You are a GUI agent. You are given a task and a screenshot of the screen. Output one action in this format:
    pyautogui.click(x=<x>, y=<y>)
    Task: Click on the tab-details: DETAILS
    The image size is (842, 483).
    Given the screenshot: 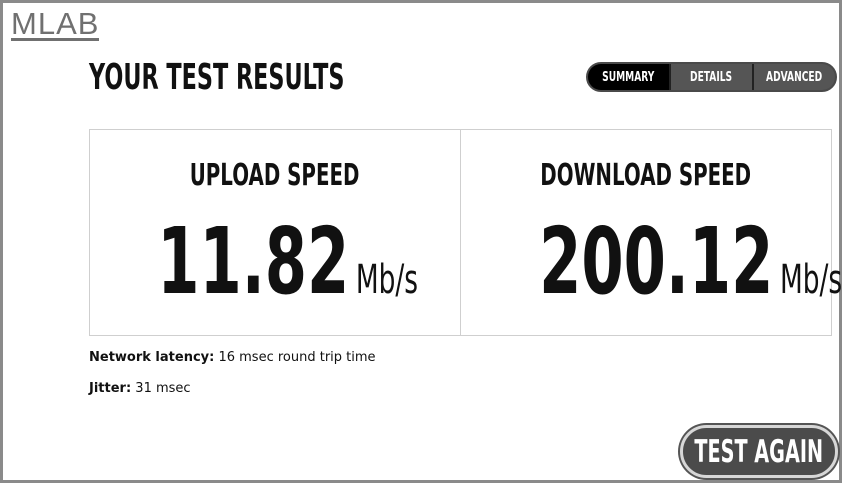 What is the action you would take?
    pyautogui.click(x=710, y=77)
    